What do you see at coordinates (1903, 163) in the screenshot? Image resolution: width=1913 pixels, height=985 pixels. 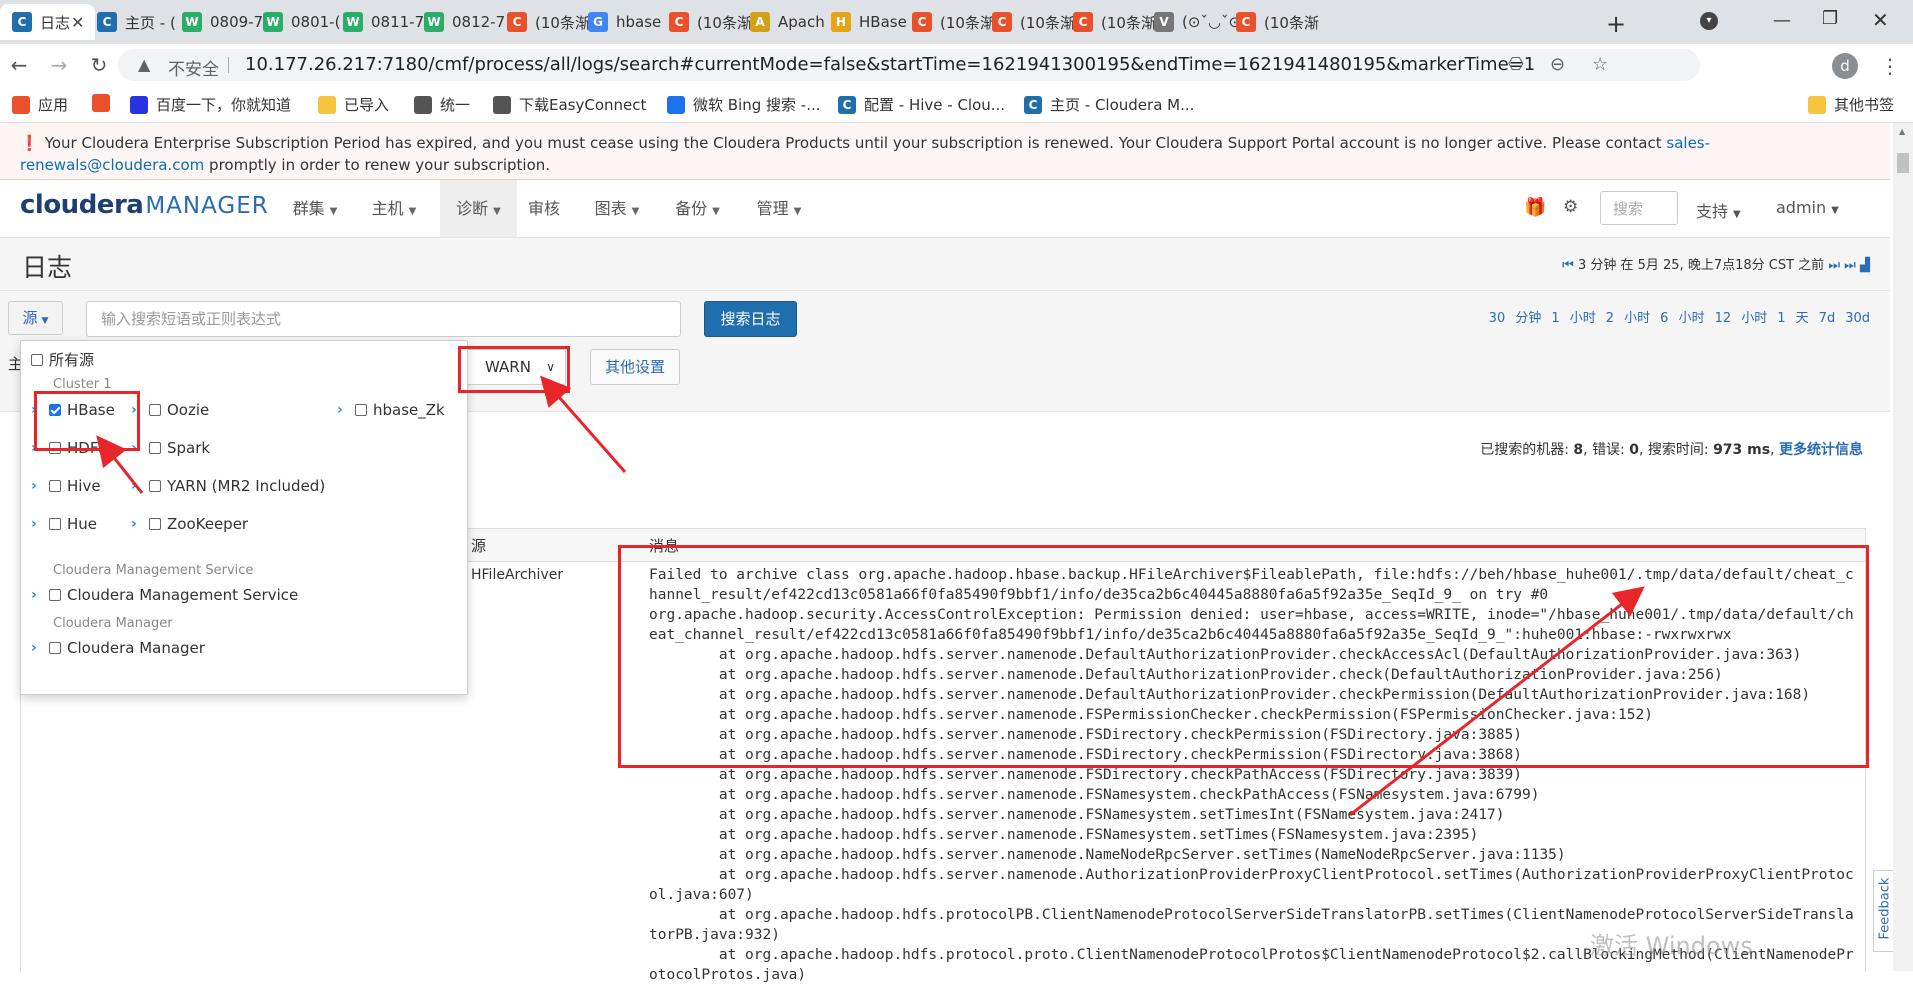 I see `scroll-thumb` at bounding box center [1903, 163].